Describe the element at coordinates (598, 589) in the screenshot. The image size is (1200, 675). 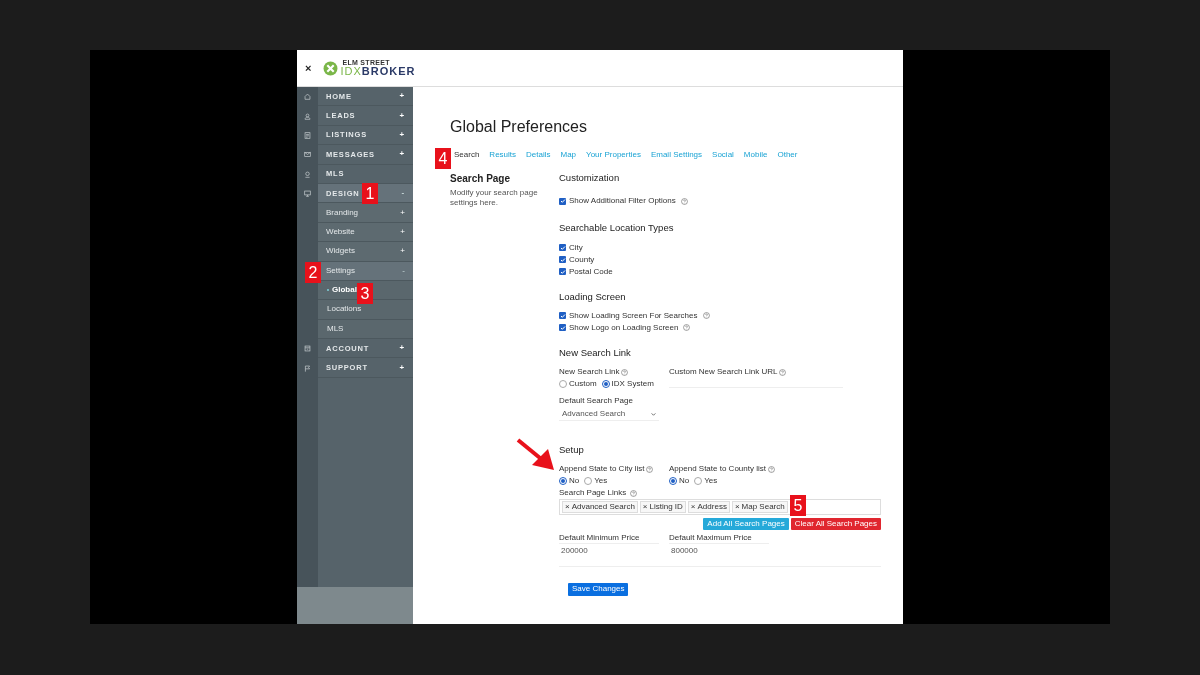
I see `save-button: Save Changes` at that location.